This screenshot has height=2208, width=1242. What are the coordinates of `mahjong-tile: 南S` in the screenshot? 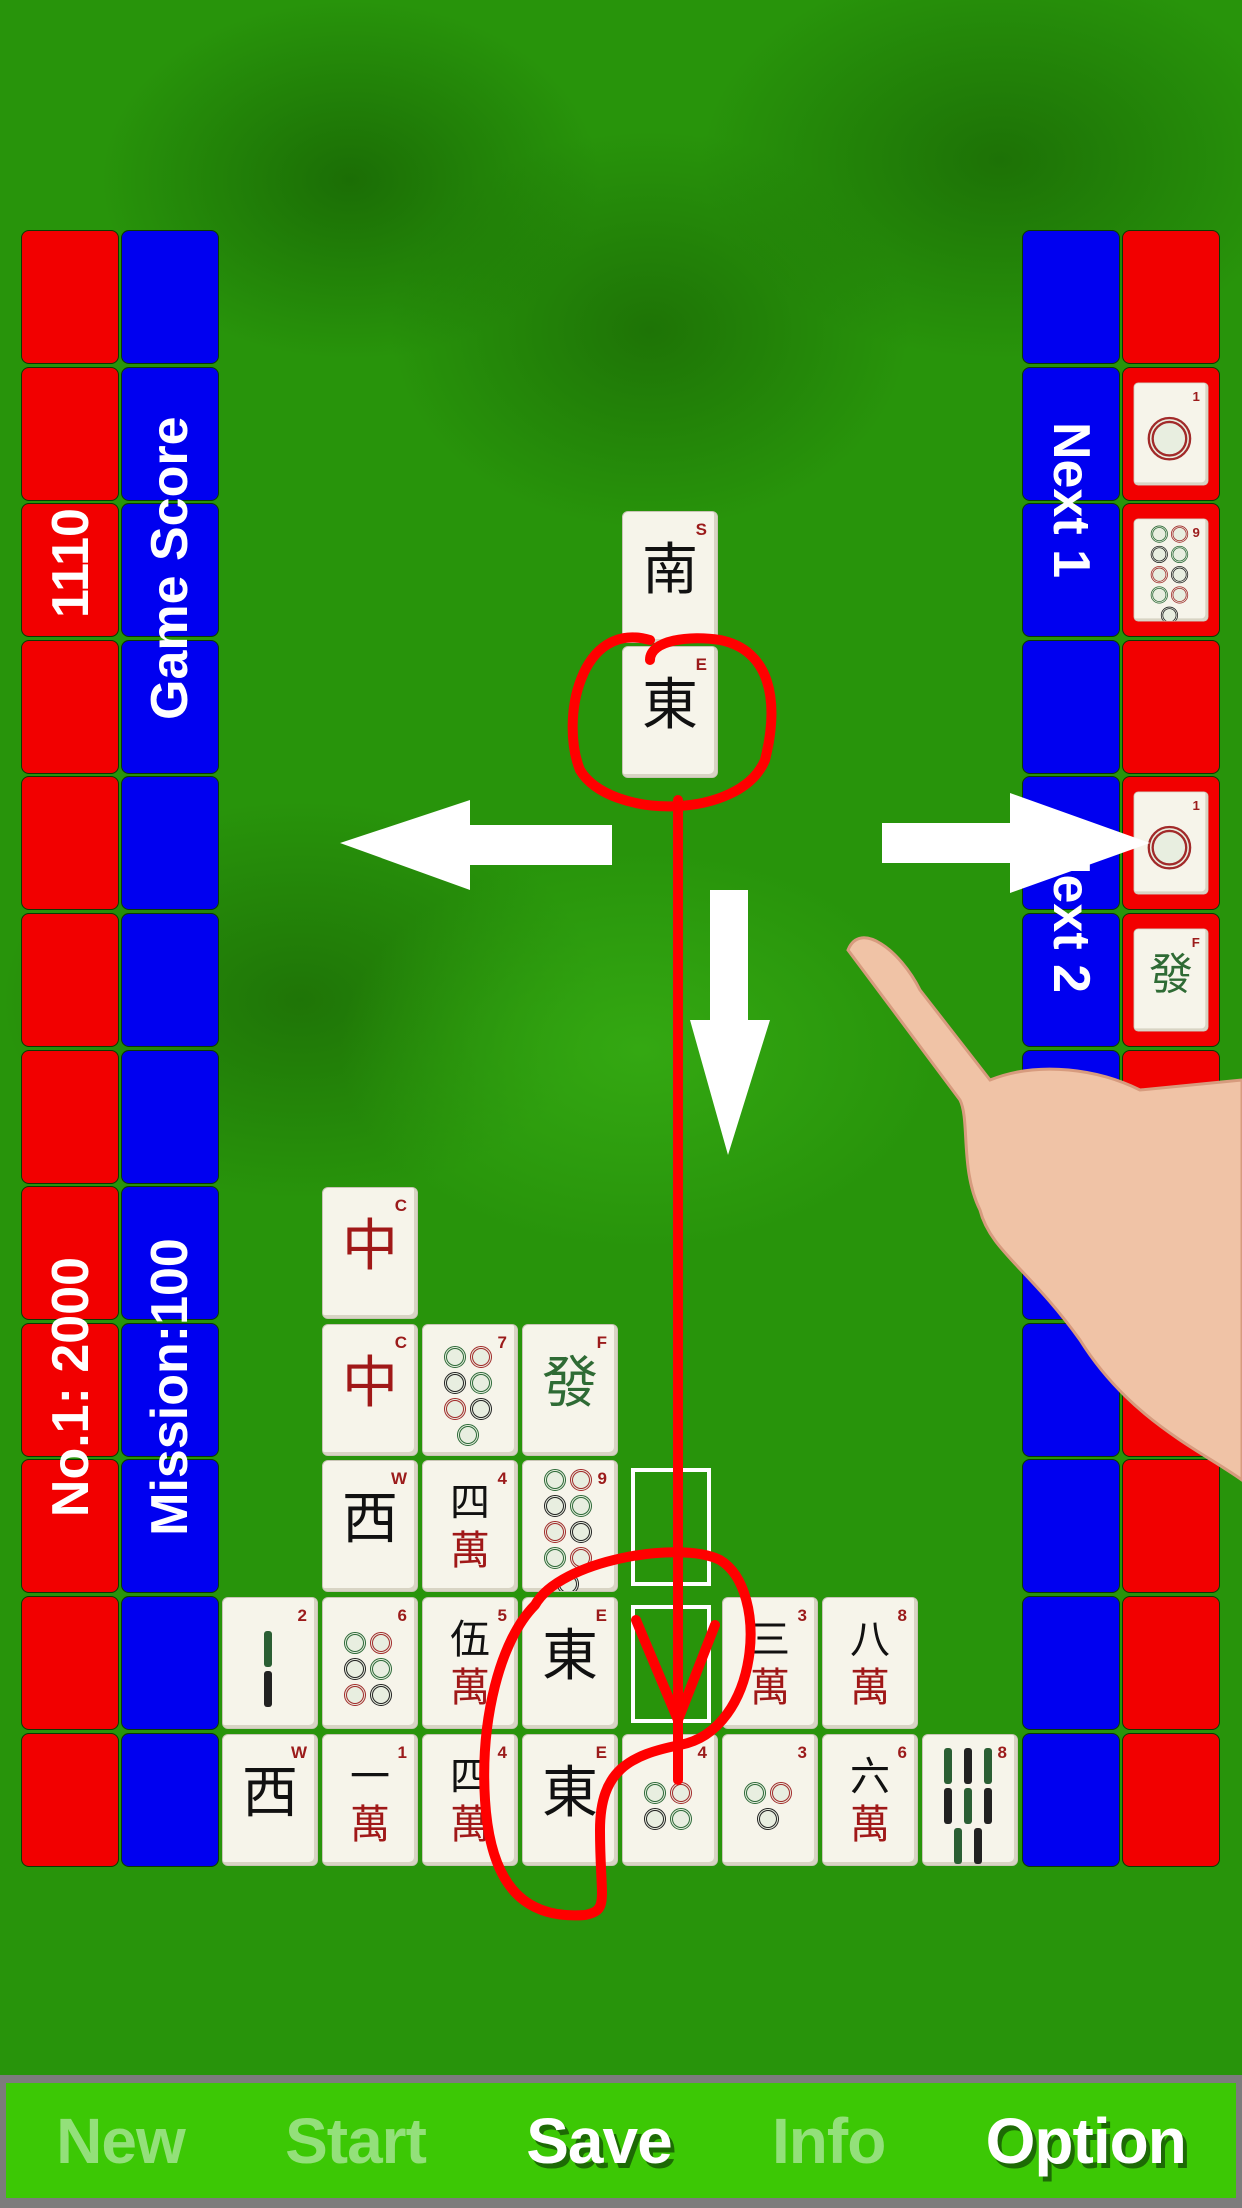 It's located at (670, 577).